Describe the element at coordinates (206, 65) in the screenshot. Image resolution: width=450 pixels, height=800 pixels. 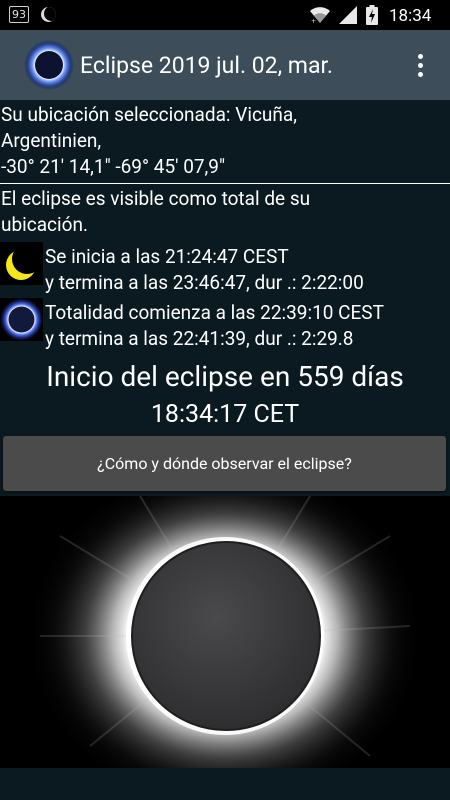
I see `page-title: Eclipse 2019 jul. 02, mar.` at that location.